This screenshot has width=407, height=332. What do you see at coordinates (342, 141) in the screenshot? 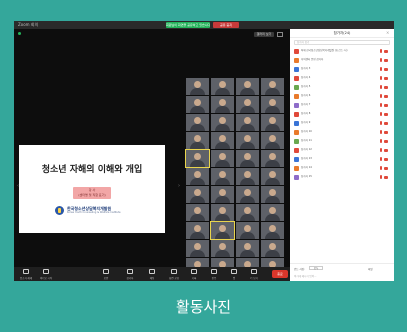
I see `participant-row: 참가자 11` at bounding box center [342, 141].